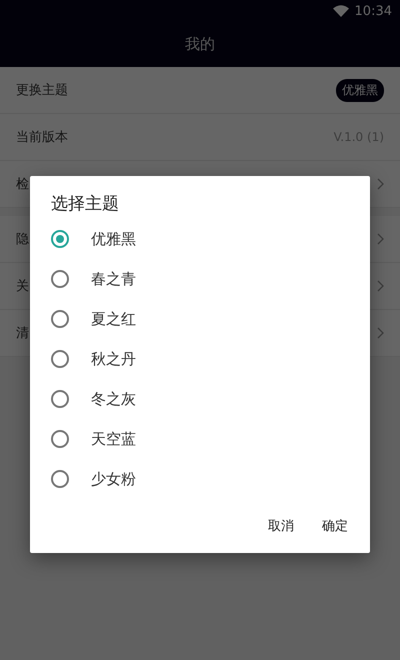 This screenshot has height=660, width=400. I want to click on option-label: 冬之灰, so click(113, 399).